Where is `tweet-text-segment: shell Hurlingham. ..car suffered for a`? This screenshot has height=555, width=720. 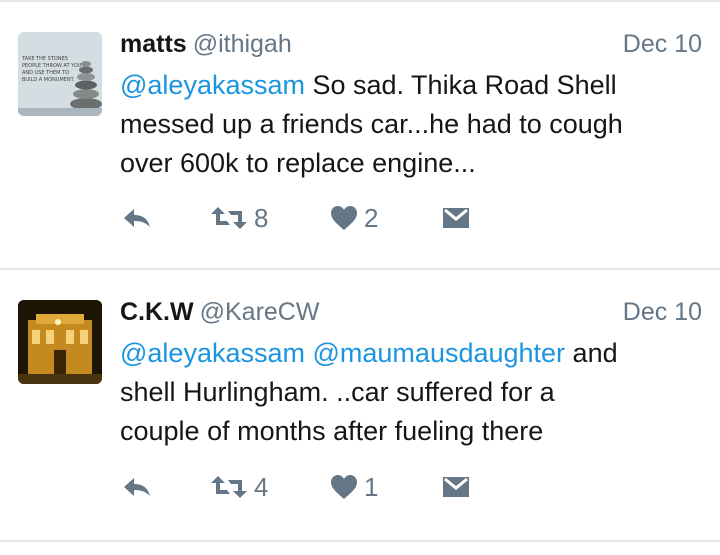 tweet-text-segment: shell Hurlingham. ..car suffered for a is located at coordinates (337, 392).